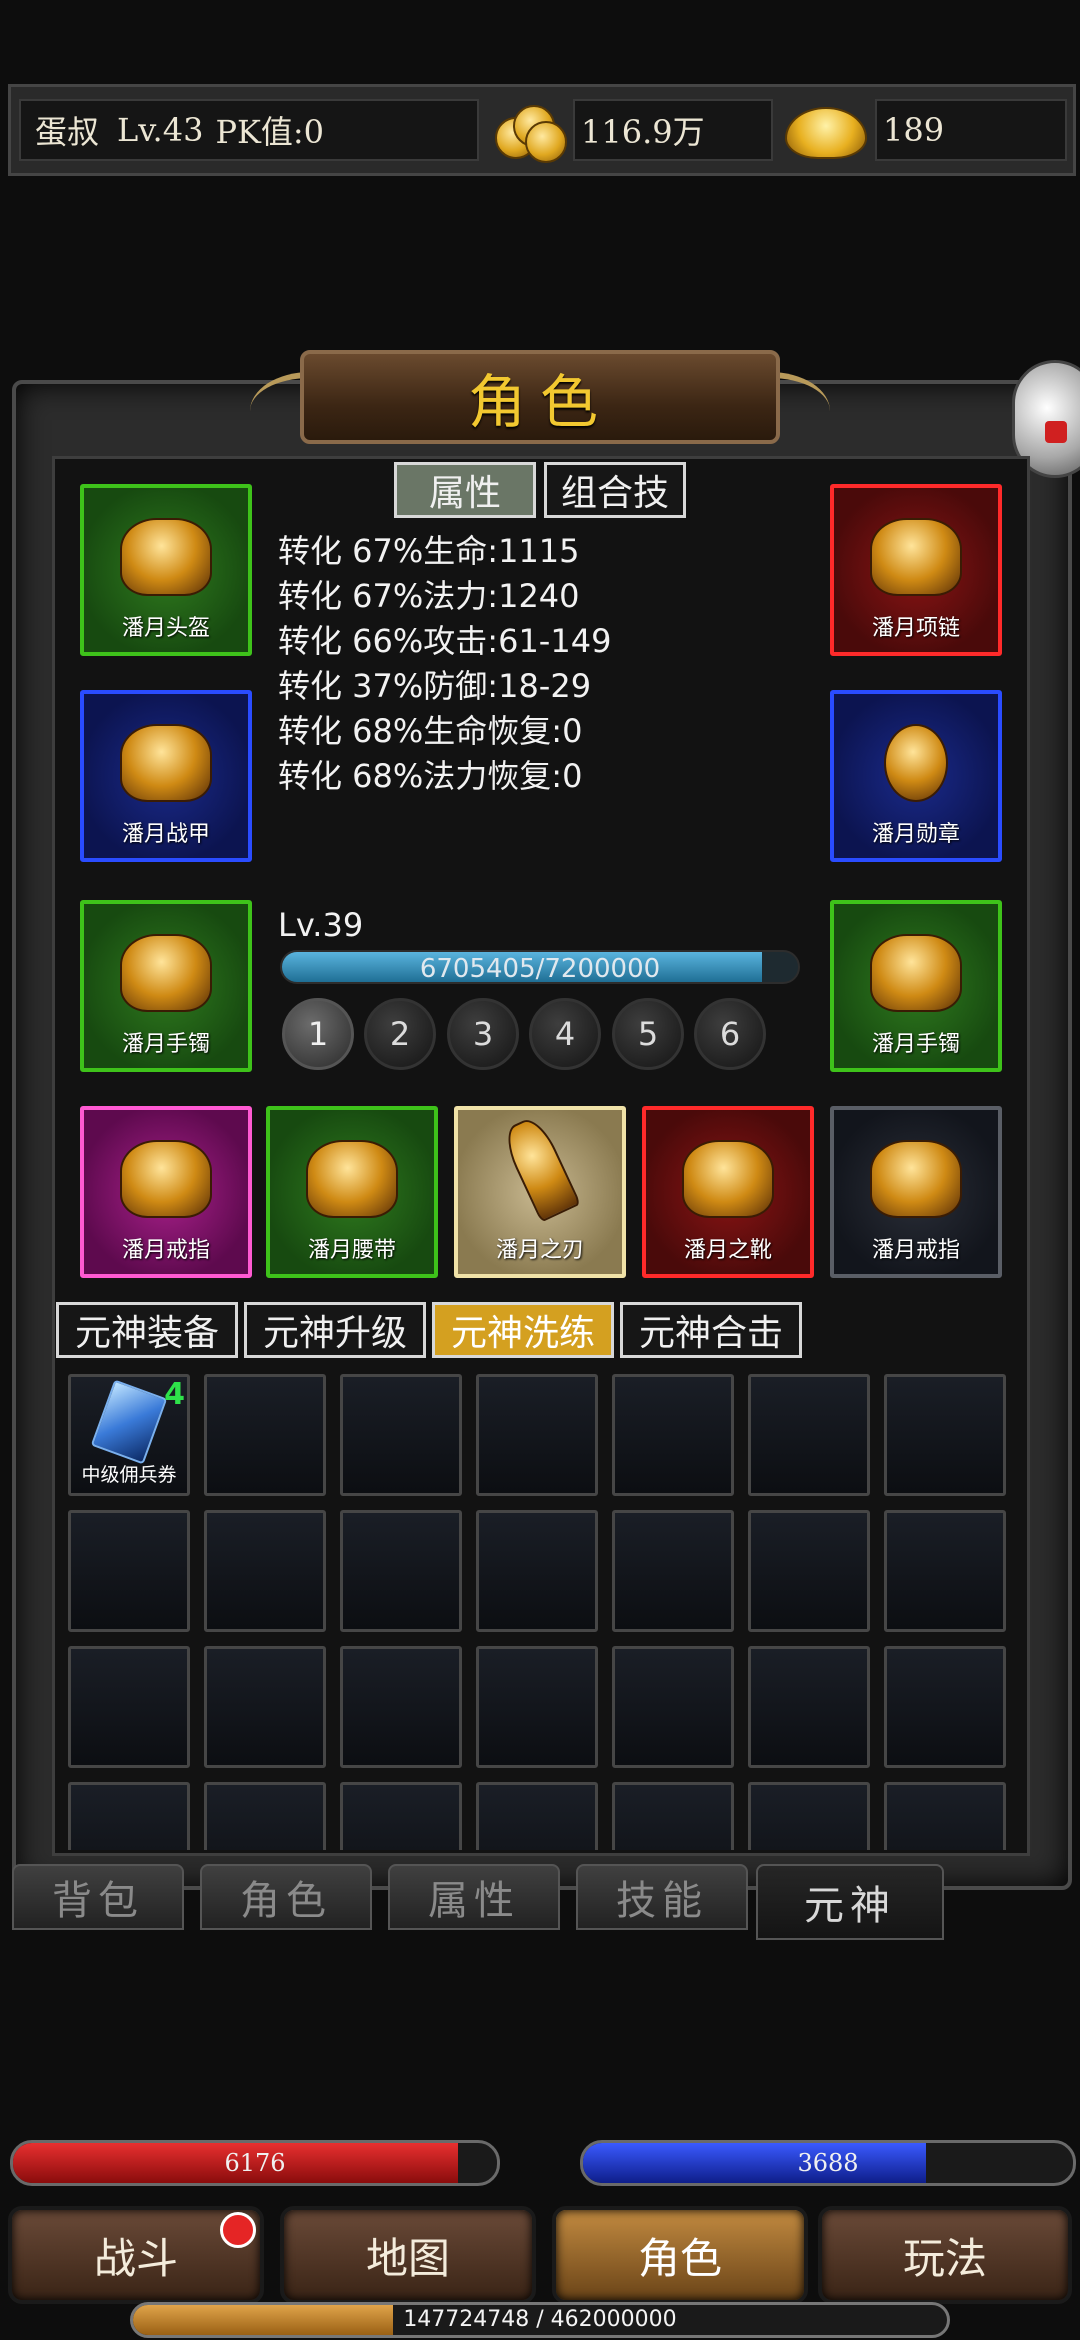  What do you see at coordinates (166, 763) in the screenshot?
I see `armor-icon` at bounding box center [166, 763].